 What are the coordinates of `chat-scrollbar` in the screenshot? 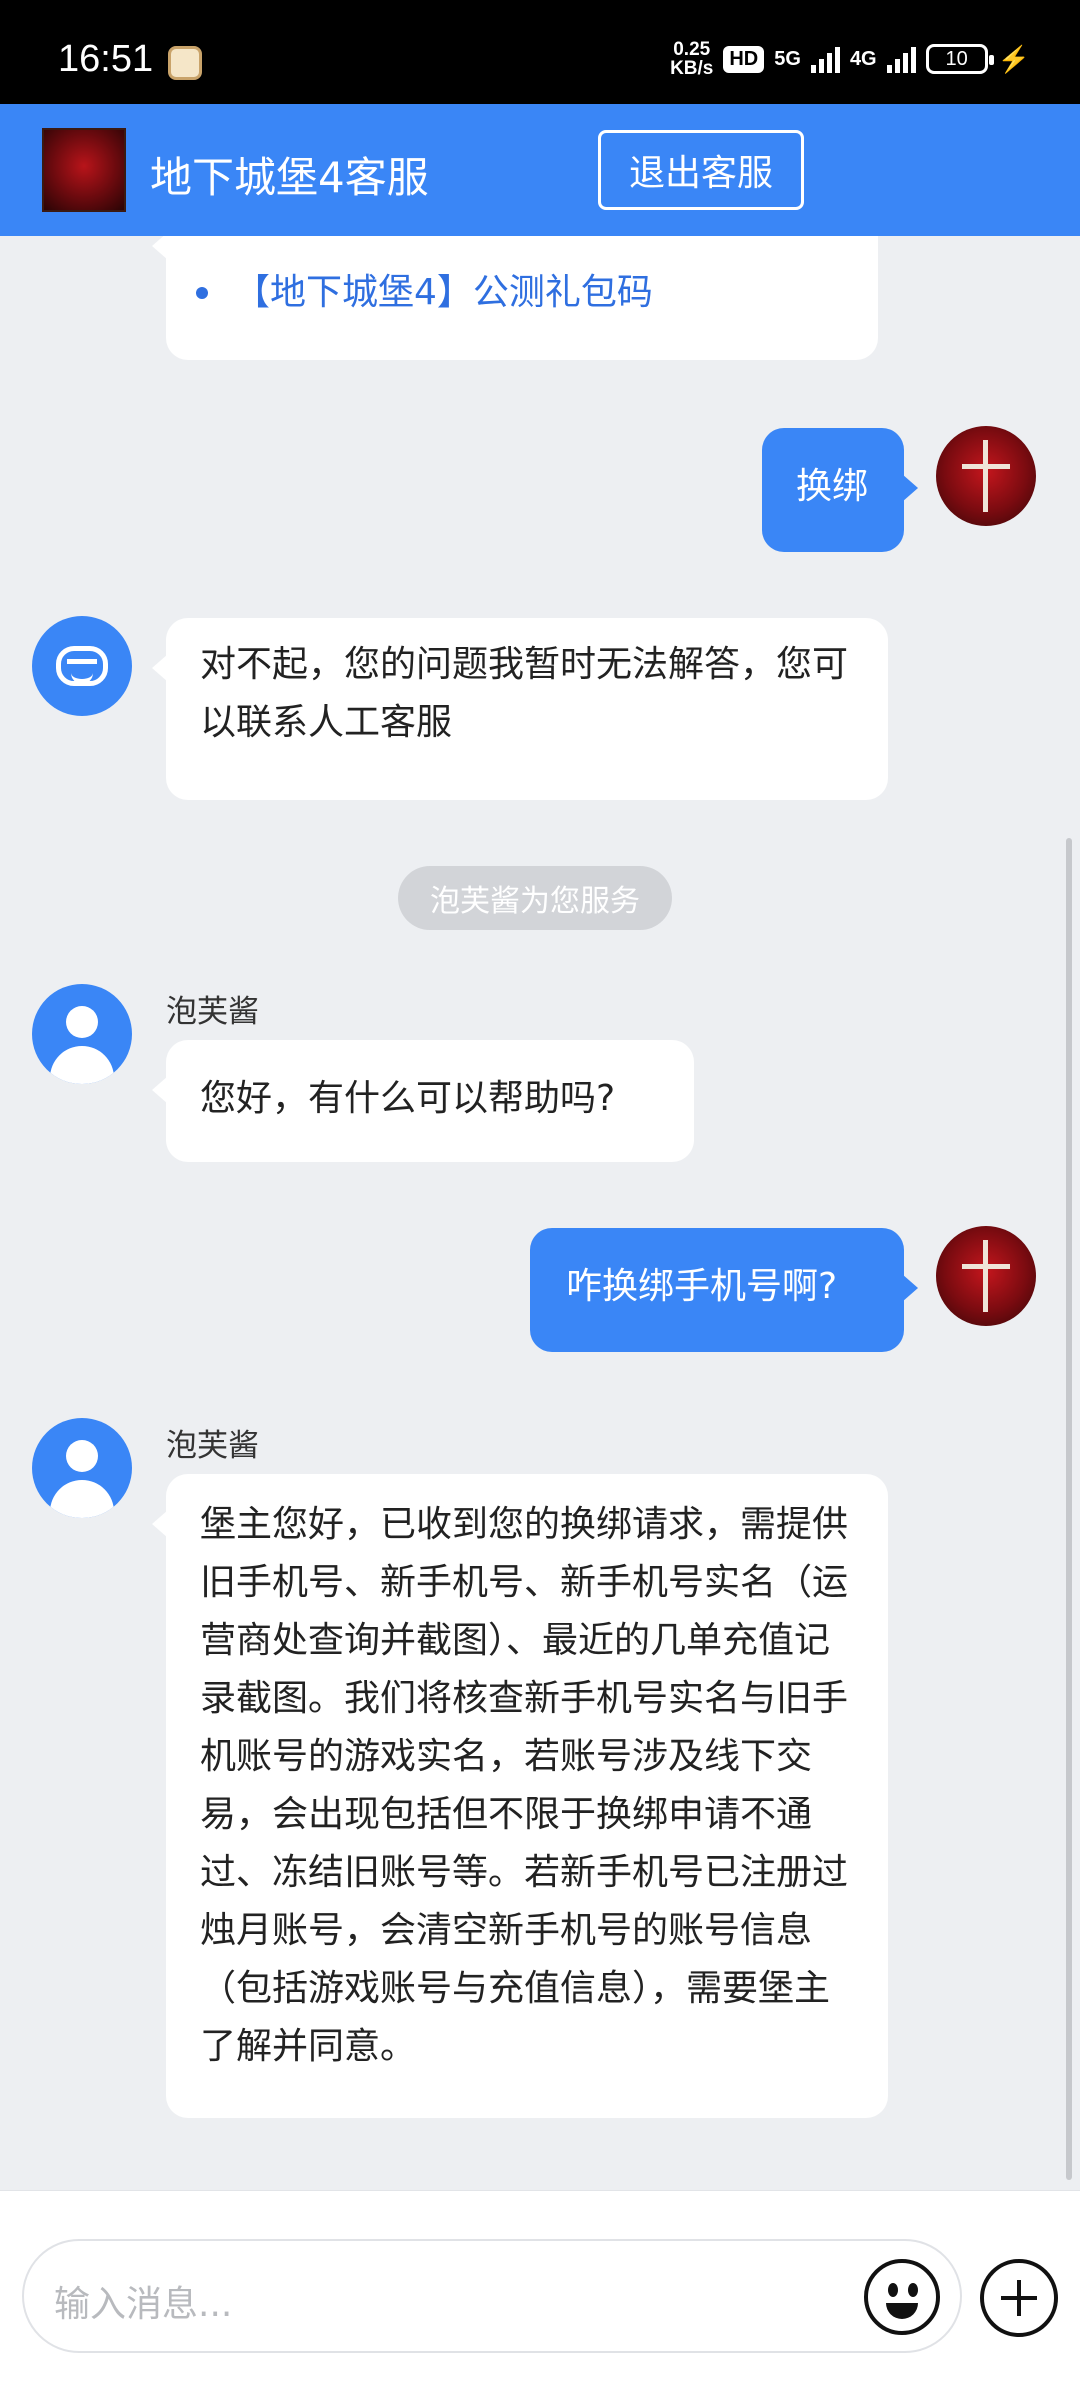 It's located at (1069, 1509).